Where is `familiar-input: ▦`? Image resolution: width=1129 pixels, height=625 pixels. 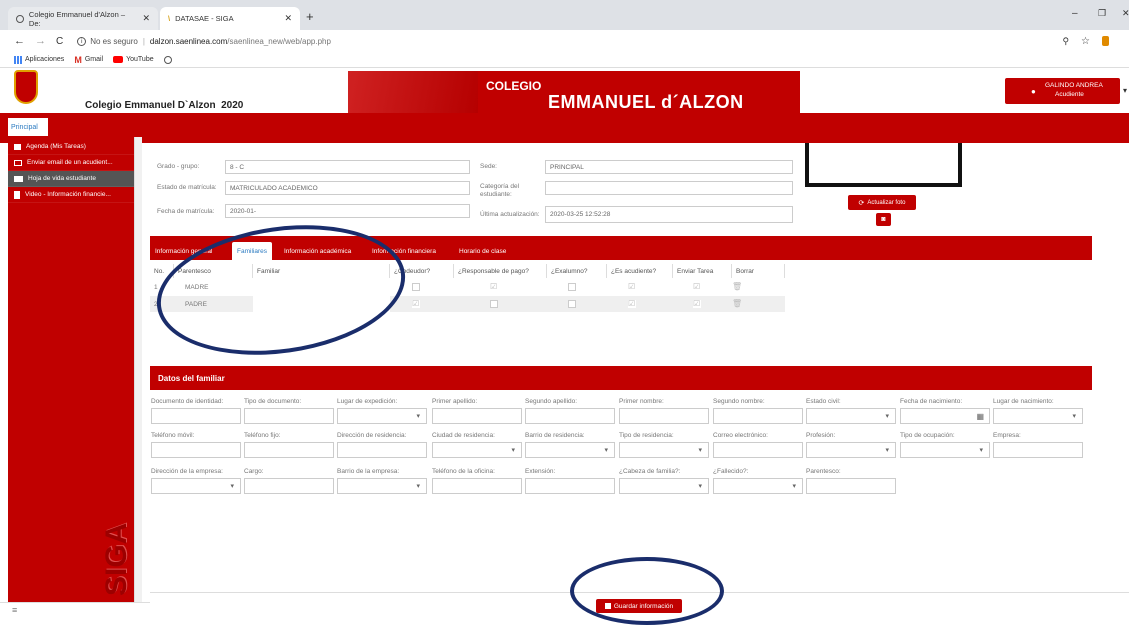 familiar-input: ▦ is located at coordinates (945, 416).